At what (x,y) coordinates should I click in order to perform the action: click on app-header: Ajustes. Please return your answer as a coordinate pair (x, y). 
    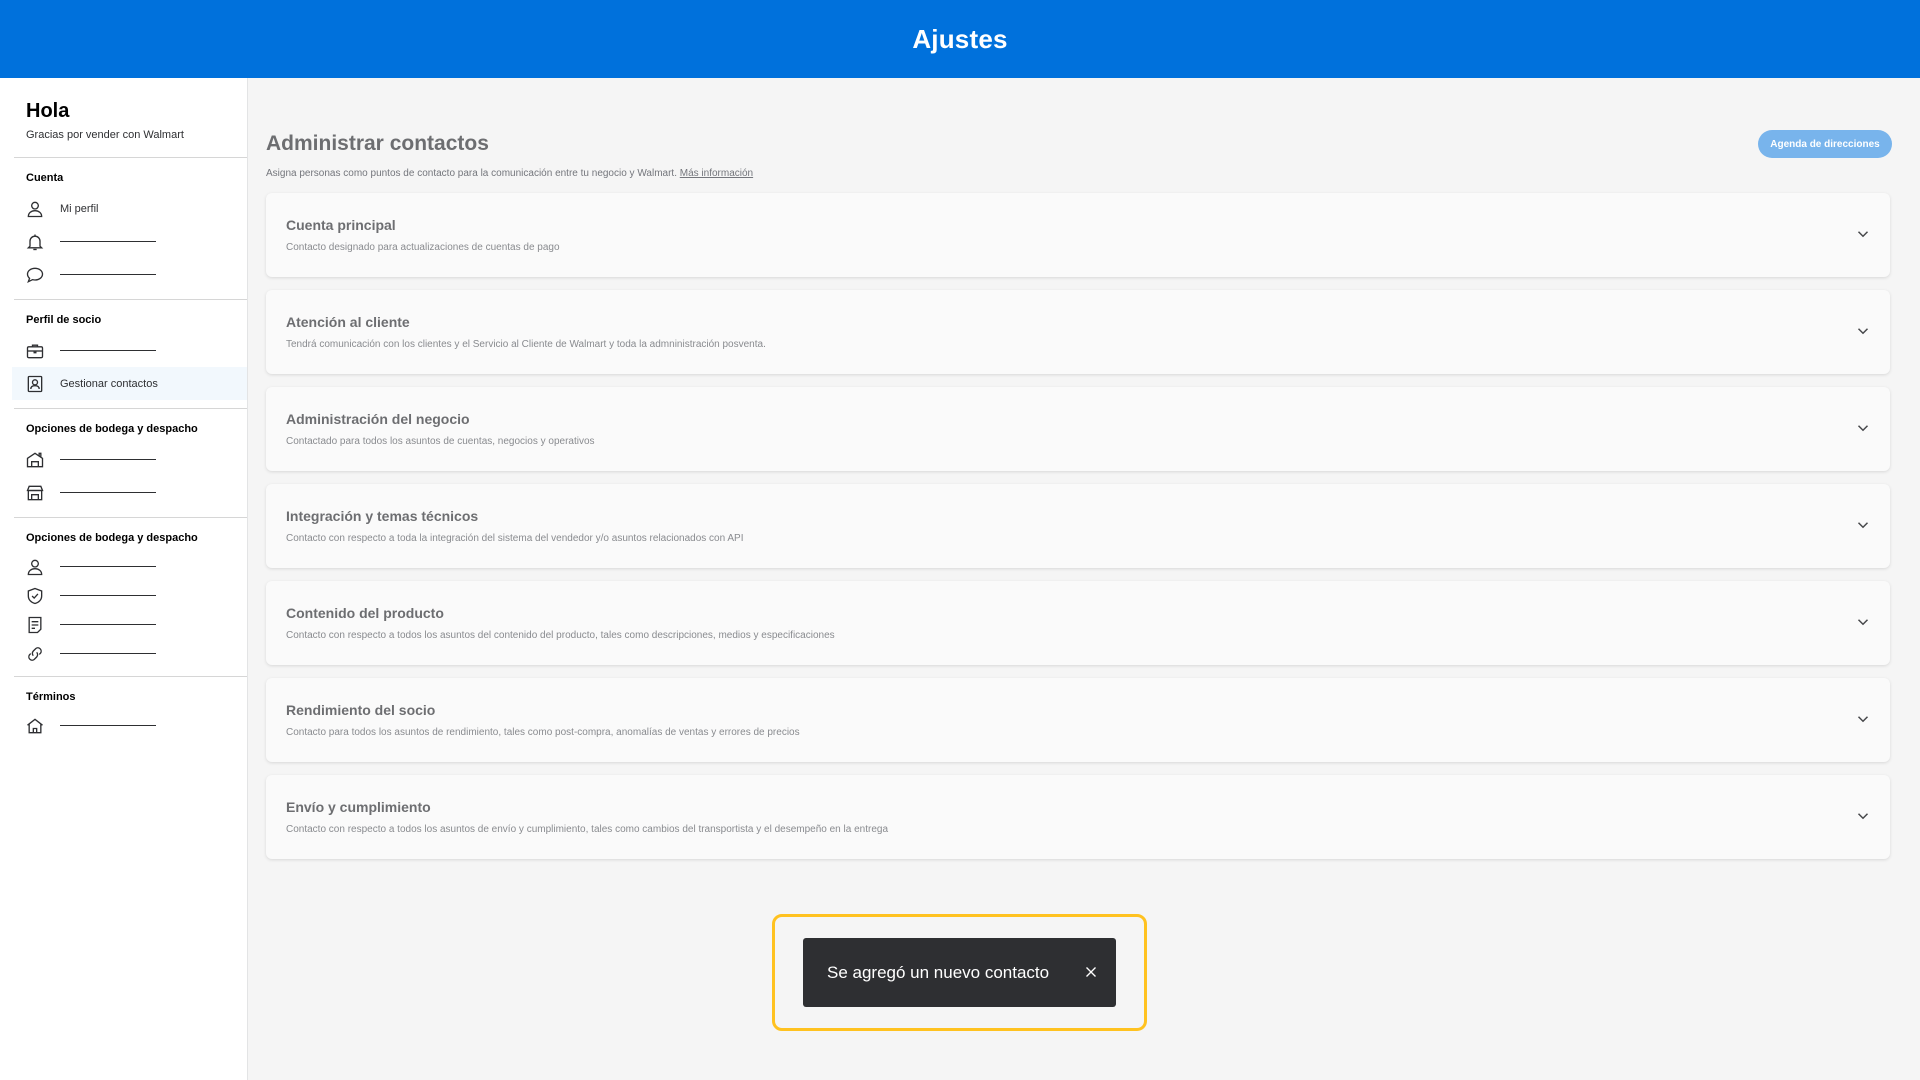
    Looking at the image, I should click on (960, 39).